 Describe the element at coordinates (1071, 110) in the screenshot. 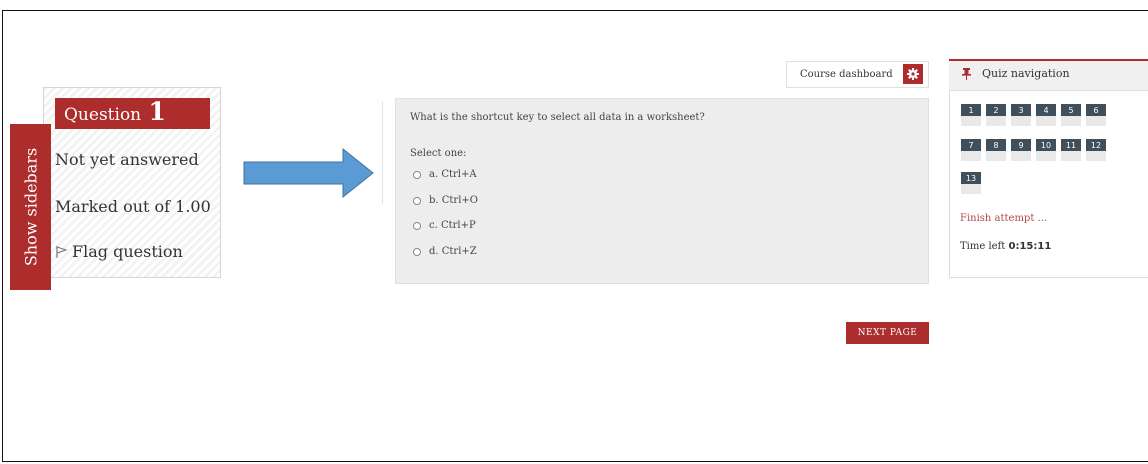

I see `nav-button-number: 5` at that location.